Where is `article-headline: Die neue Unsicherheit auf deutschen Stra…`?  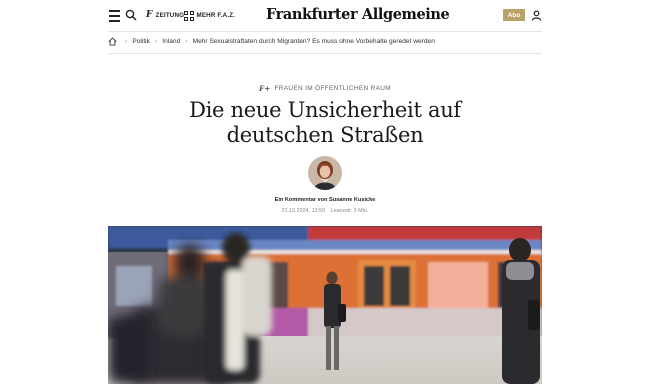 article-headline: Die neue Unsicherheit auf deutschen Stra… is located at coordinates (325, 123).